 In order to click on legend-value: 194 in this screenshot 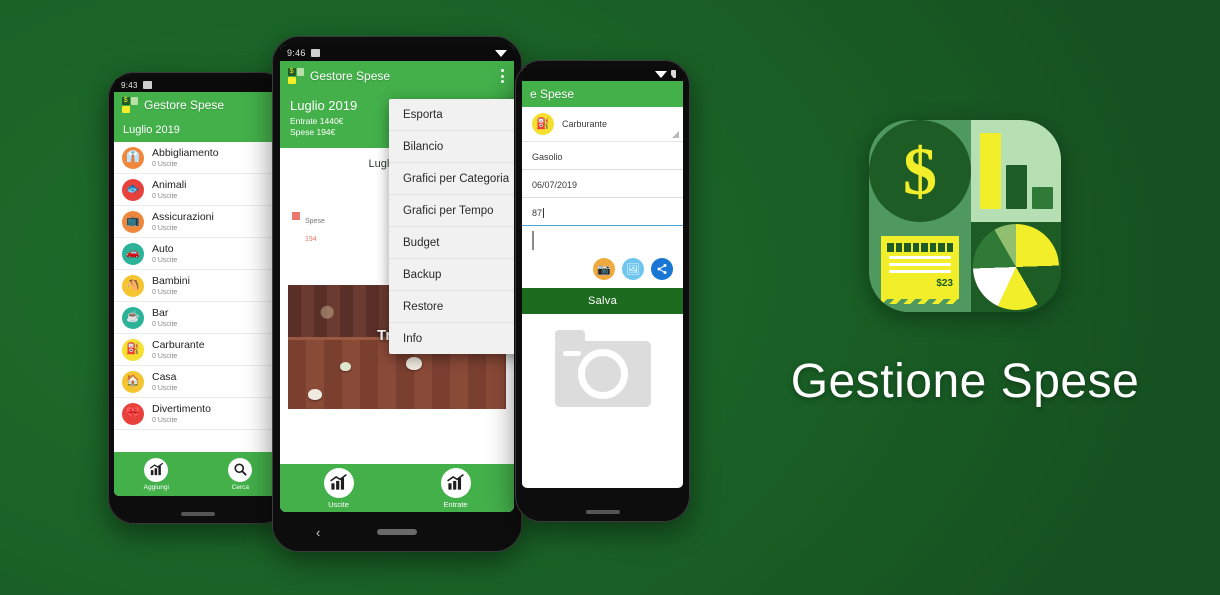, I will do `click(311, 239)`.